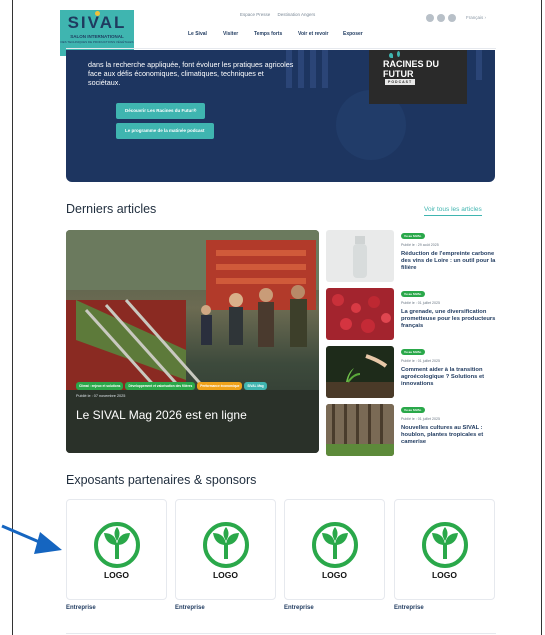  What do you see at coordinates (220, 386) in the screenshot?
I see `tag-performance: Performance économique` at bounding box center [220, 386].